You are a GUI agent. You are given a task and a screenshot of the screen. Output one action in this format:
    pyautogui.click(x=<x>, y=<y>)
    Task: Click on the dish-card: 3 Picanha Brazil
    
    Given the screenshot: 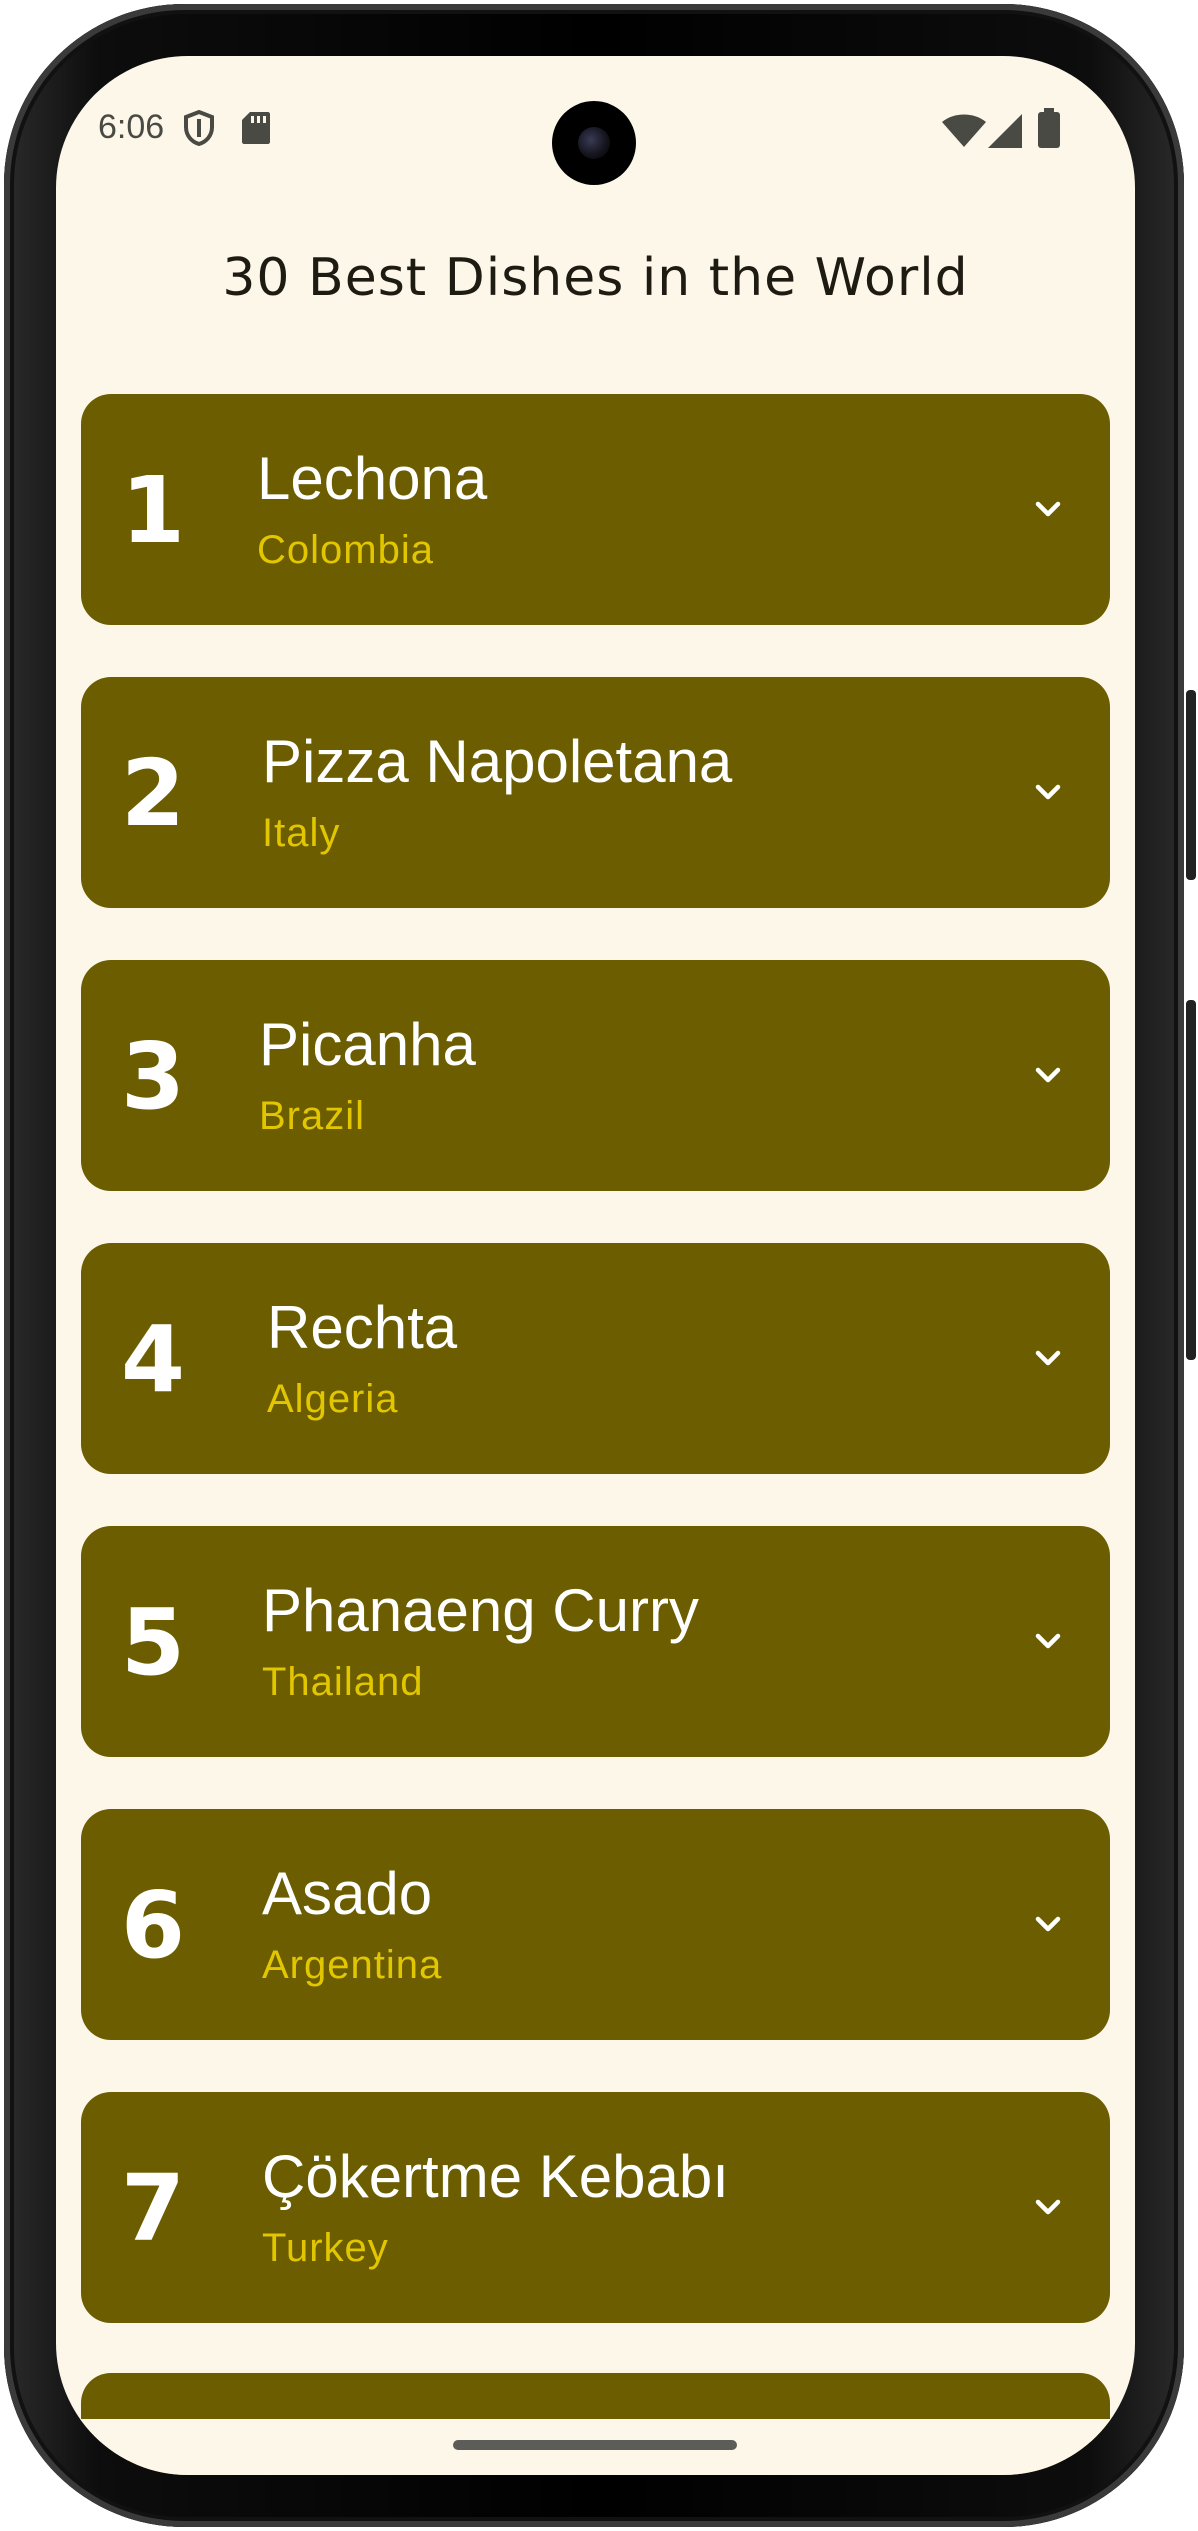 What is the action you would take?
    pyautogui.click(x=595, y=1075)
    